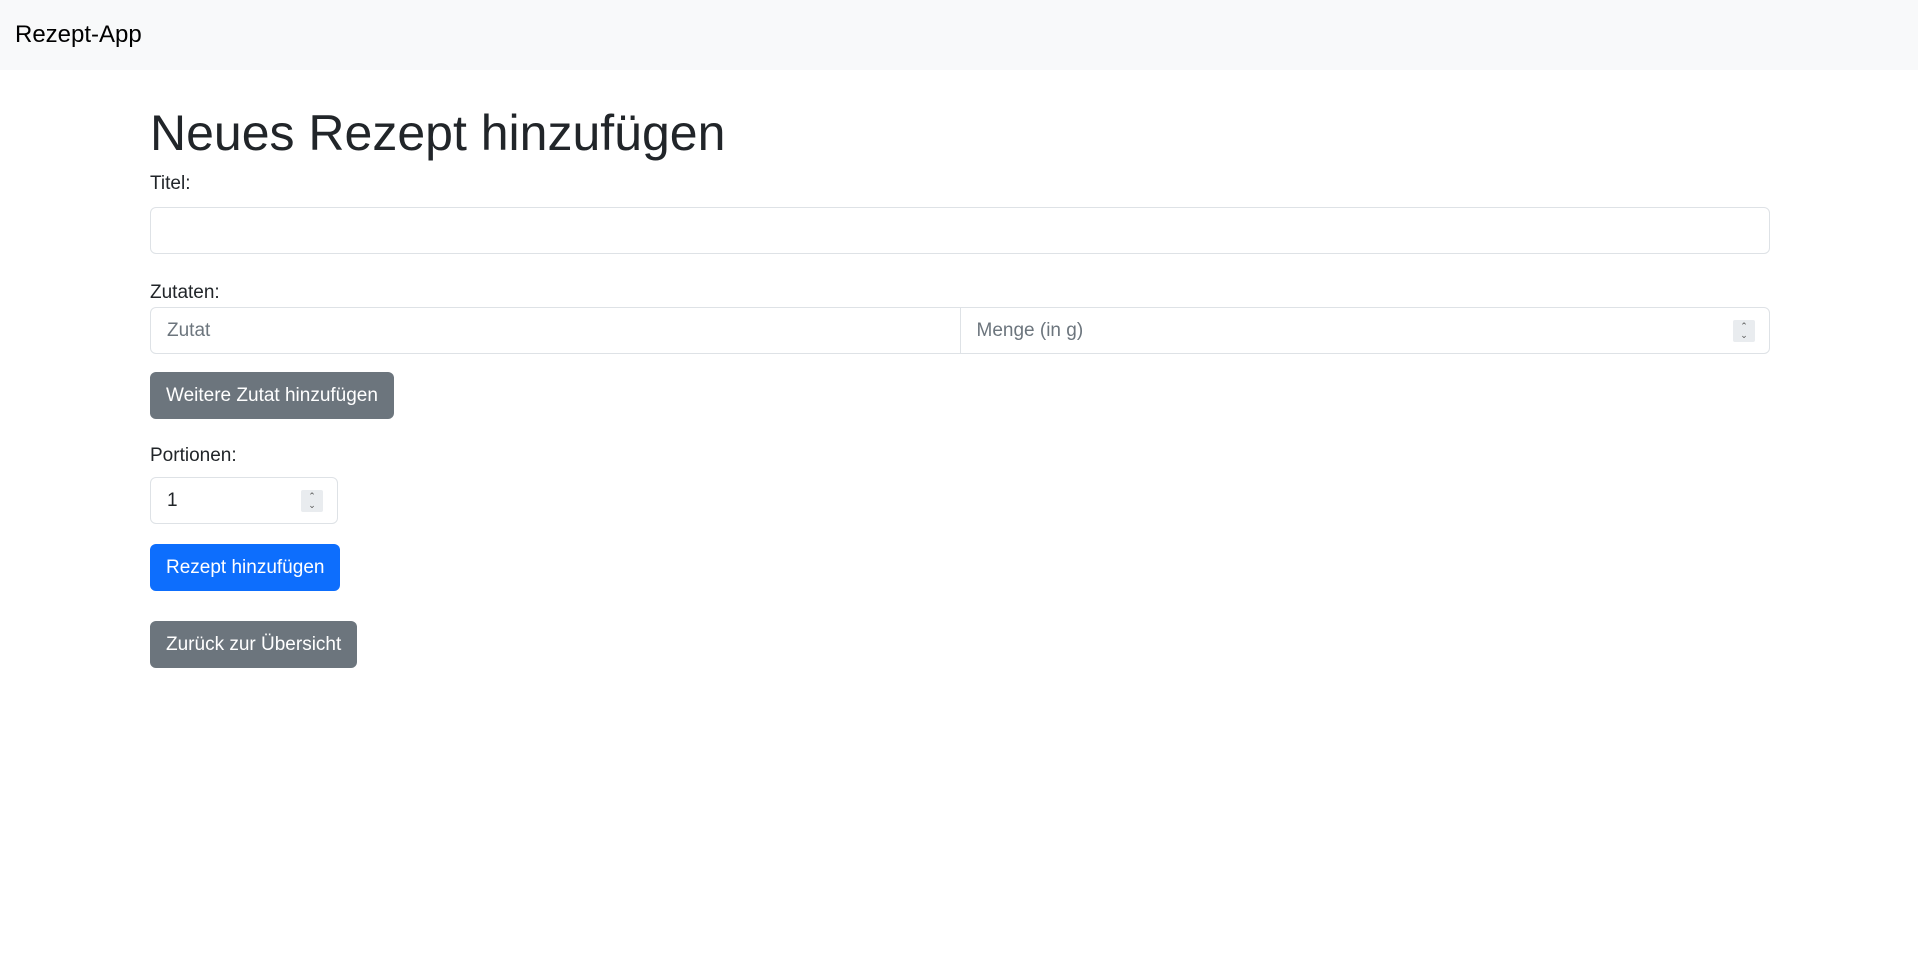 The image size is (1918, 971). I want to click on add-ingredient-button: Weitere Zutat hinzufügen, so click(272, 395).